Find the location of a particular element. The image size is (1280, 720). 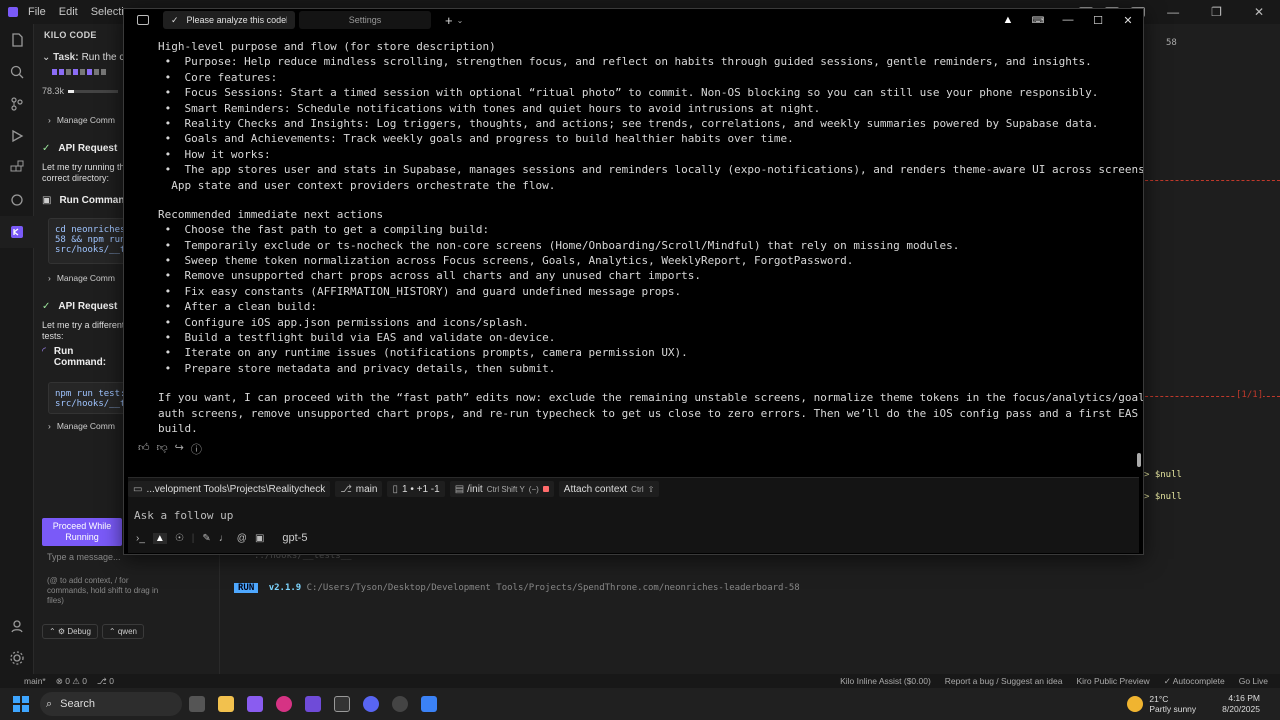

diff-chip: ▯ 1 • +1 -1 is located at coordinates (416, 489).